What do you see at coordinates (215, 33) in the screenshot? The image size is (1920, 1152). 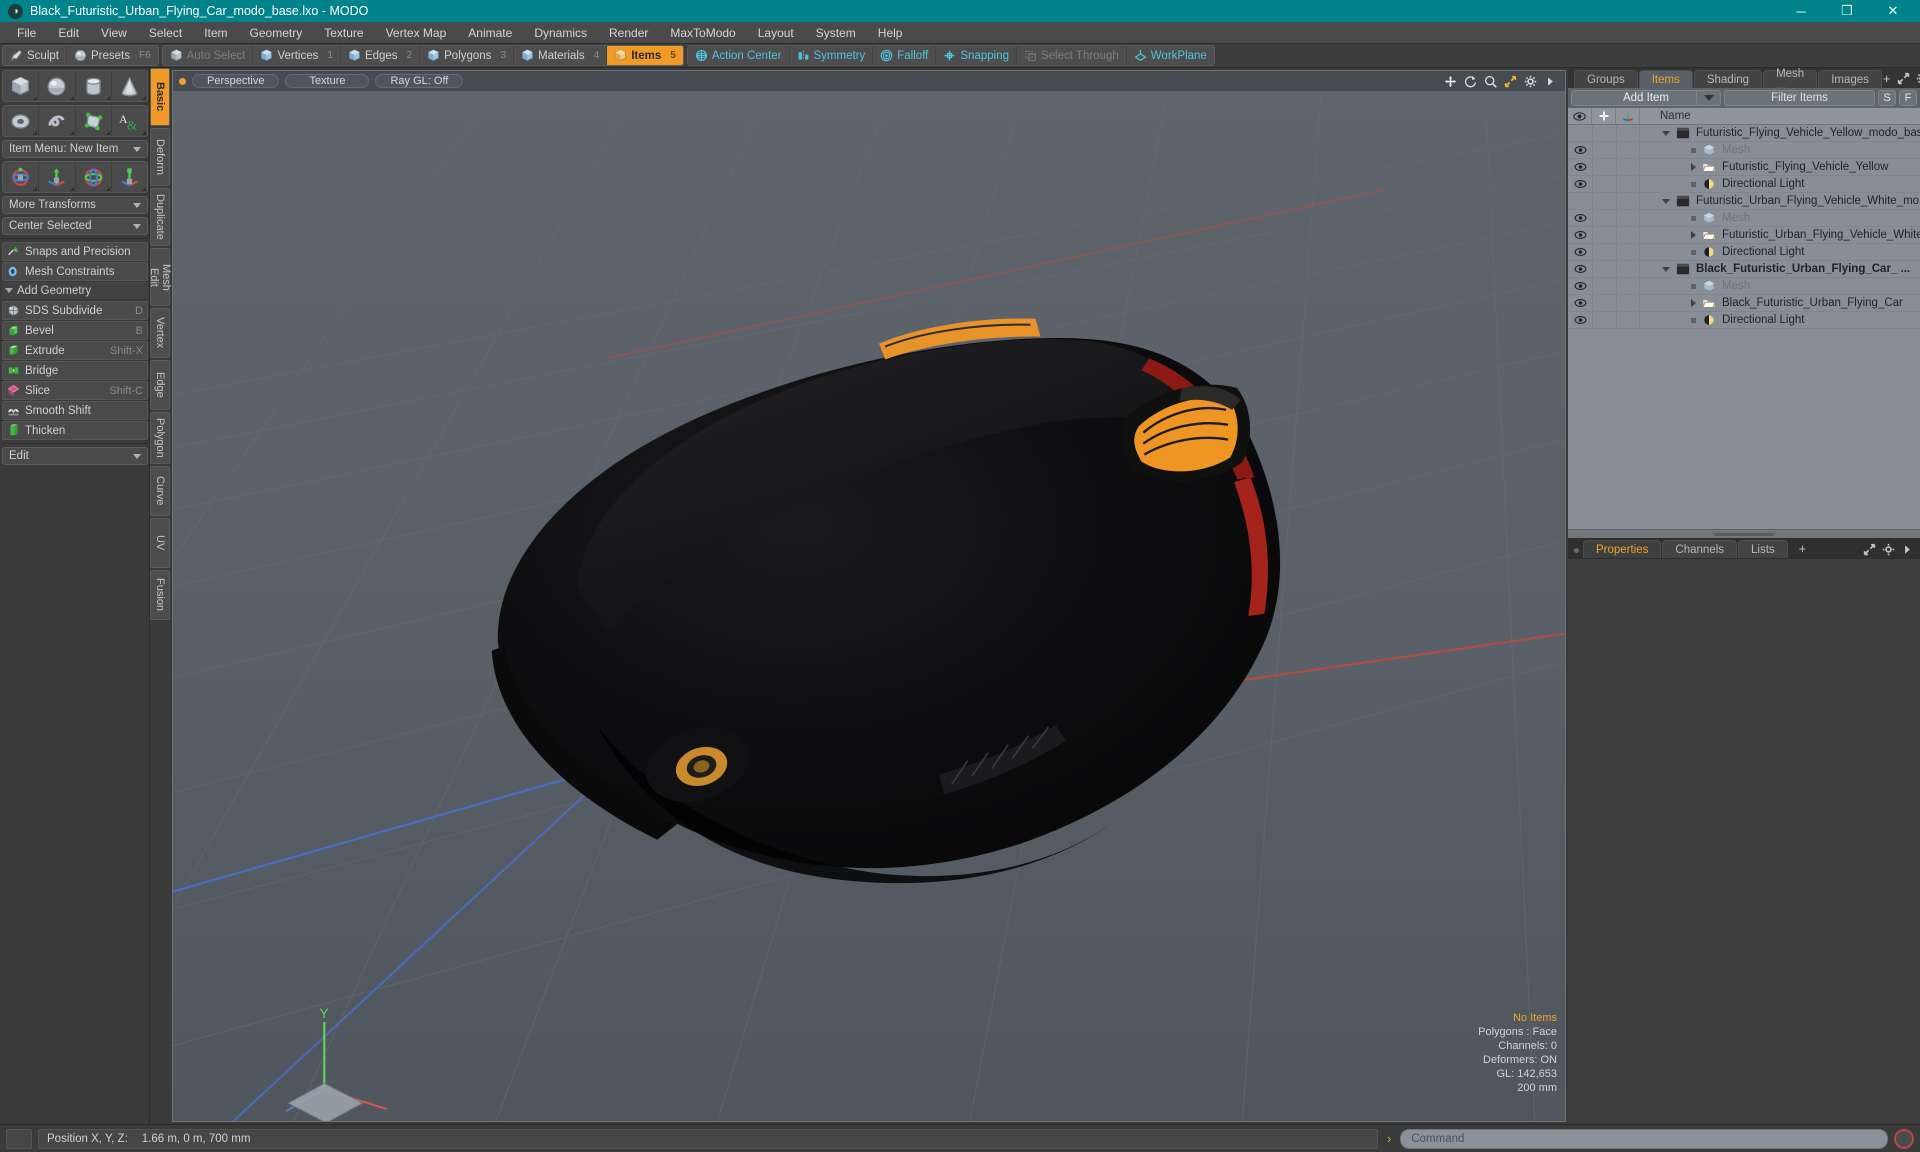 I see `menu-item-item: Item` at bounding box center [215, 33].